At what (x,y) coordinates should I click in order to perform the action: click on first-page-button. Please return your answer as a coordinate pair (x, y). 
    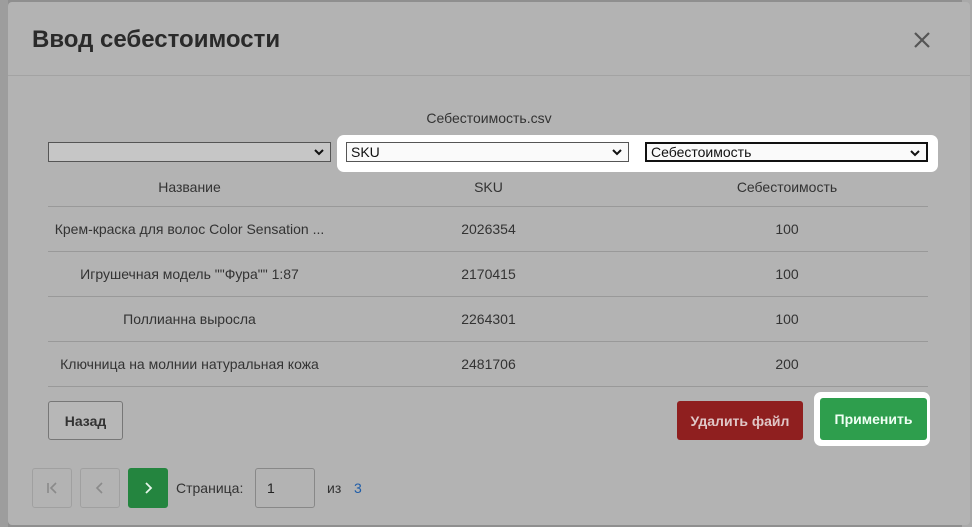
    Looking at the image, I should click on (52, 488).